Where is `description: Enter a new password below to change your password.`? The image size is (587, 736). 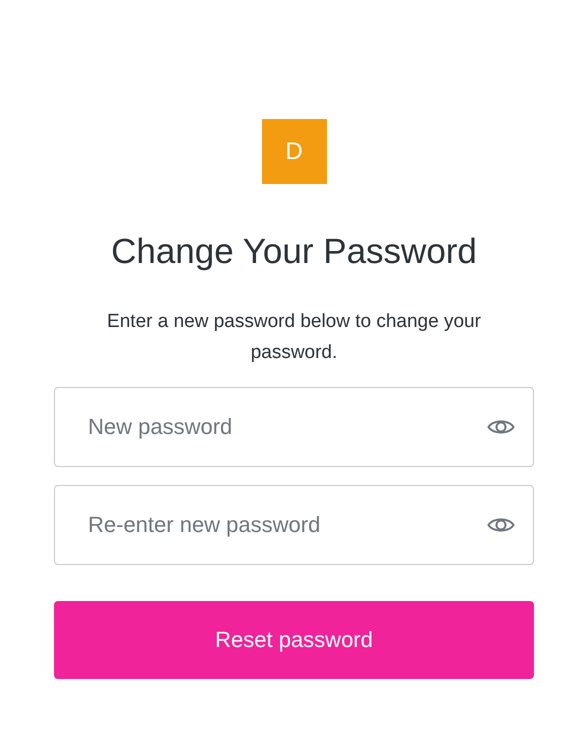
description: Enter a new password below to change your password. is located at coordinates (294, 337).